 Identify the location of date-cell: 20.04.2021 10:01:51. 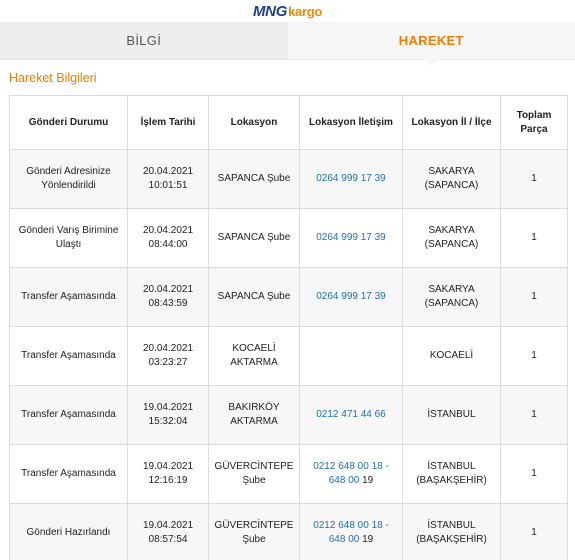
(168, 179).